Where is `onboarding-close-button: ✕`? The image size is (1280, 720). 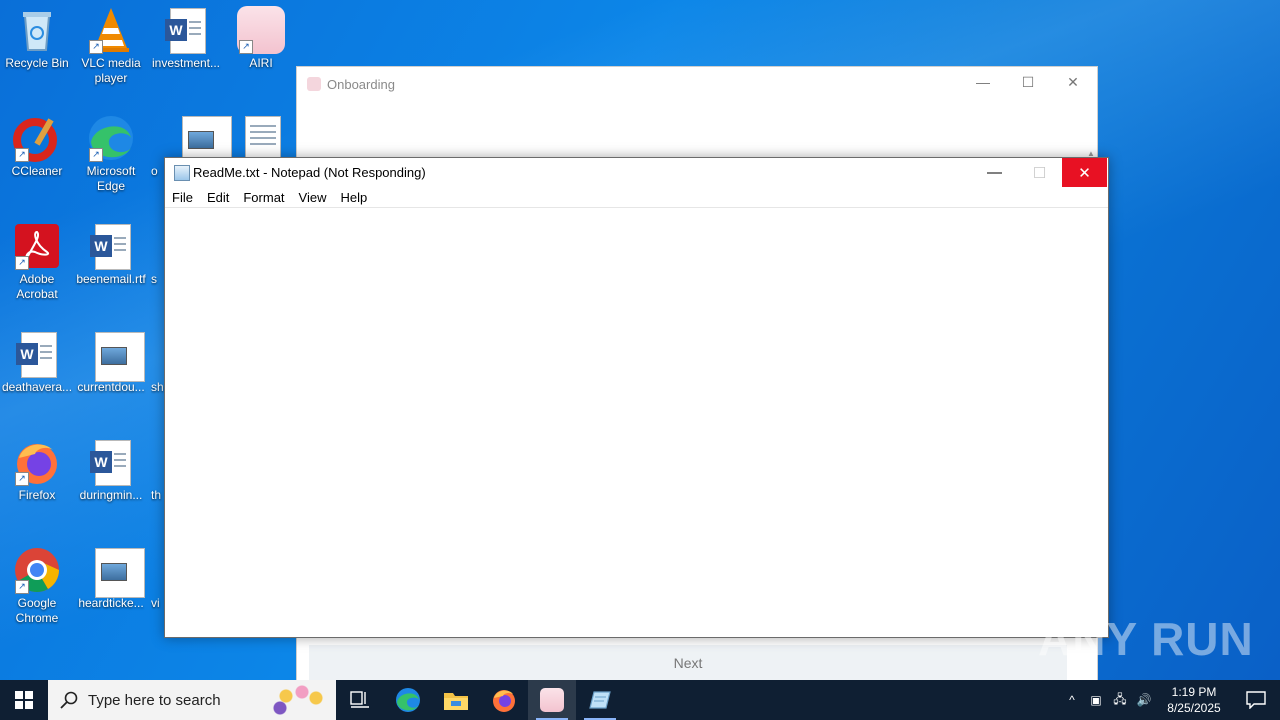 onboarding-close-button: ✕ is located at coordinates (1073, 82).